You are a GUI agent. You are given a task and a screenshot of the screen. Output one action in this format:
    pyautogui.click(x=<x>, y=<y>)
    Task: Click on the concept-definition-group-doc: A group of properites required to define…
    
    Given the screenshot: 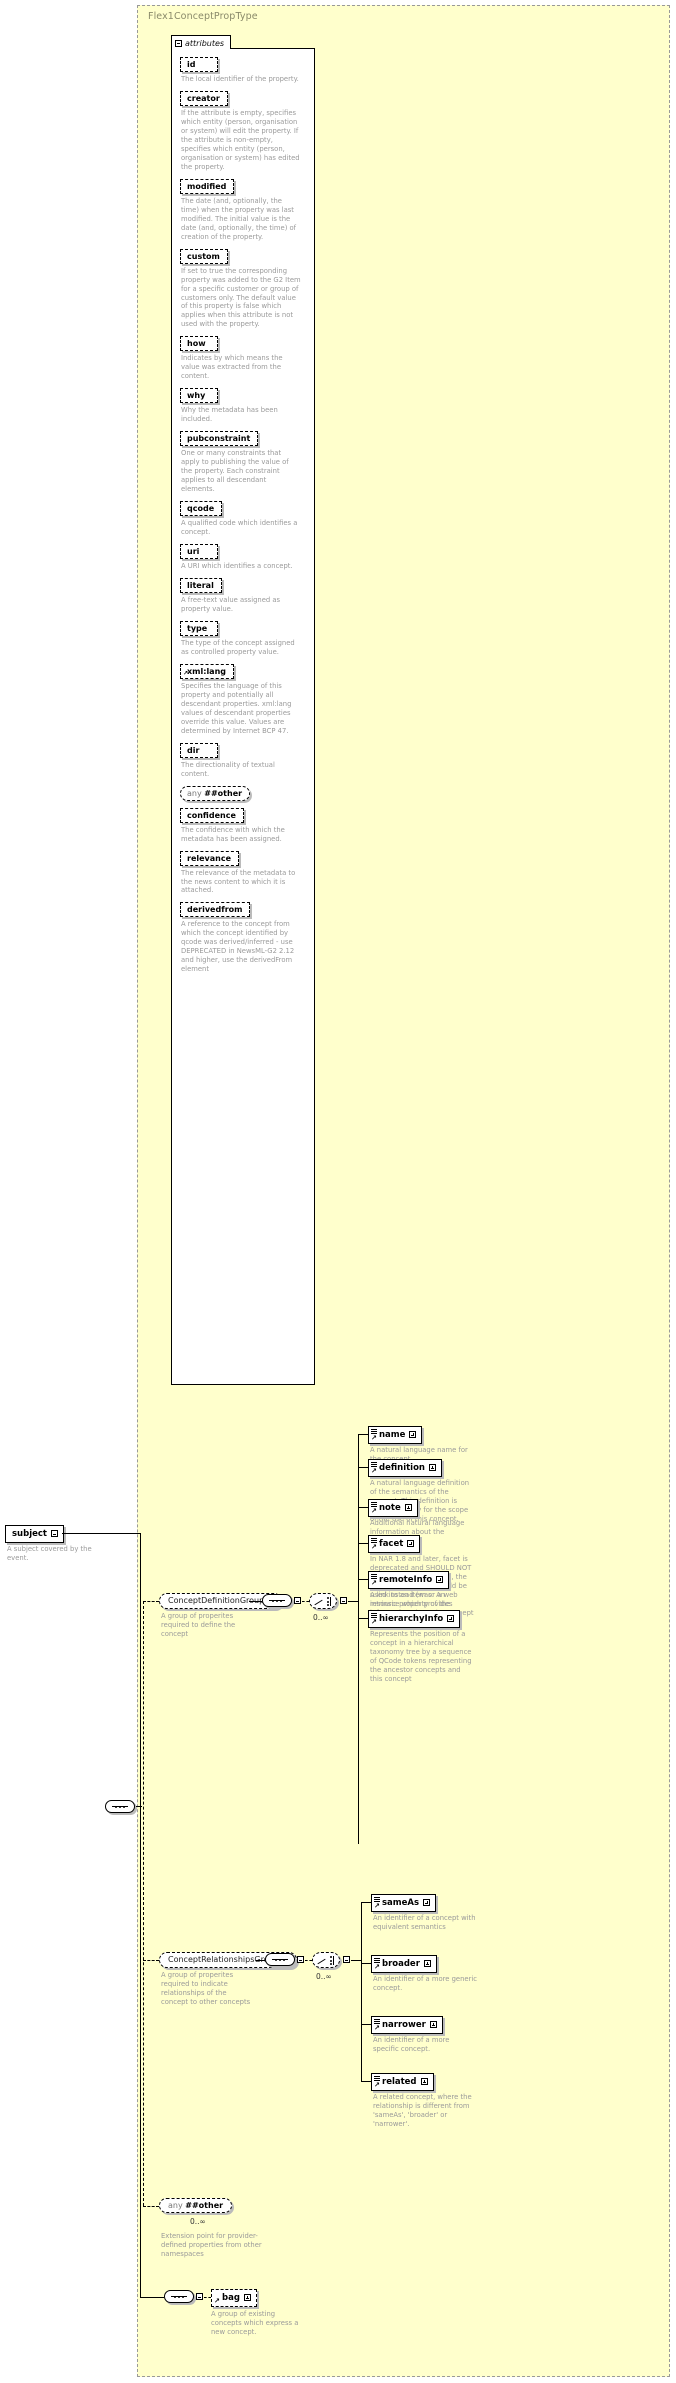 What is the action you would take?
    pyautogui.click(x=198, y=1625)
    